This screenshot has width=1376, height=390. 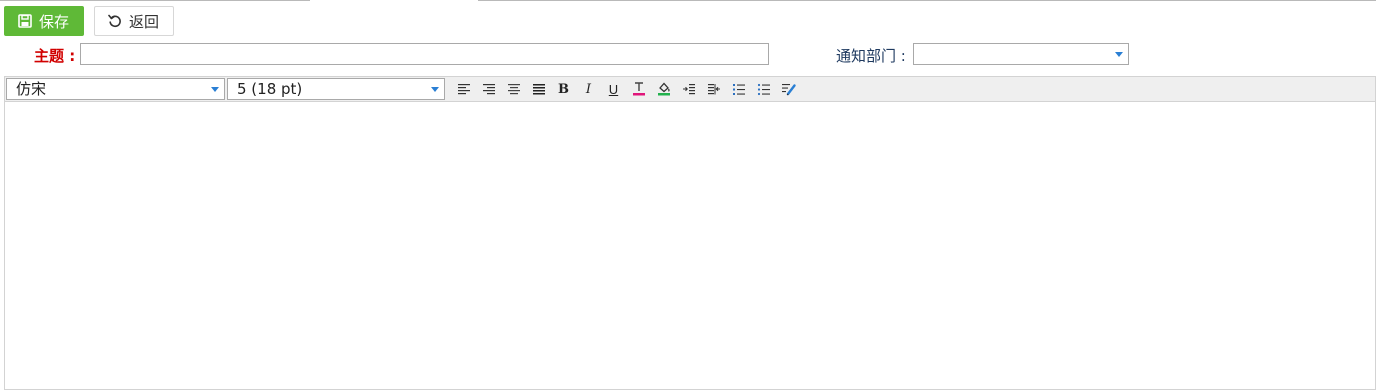 I want to click on top-line-left, so click(x=155, y=0).